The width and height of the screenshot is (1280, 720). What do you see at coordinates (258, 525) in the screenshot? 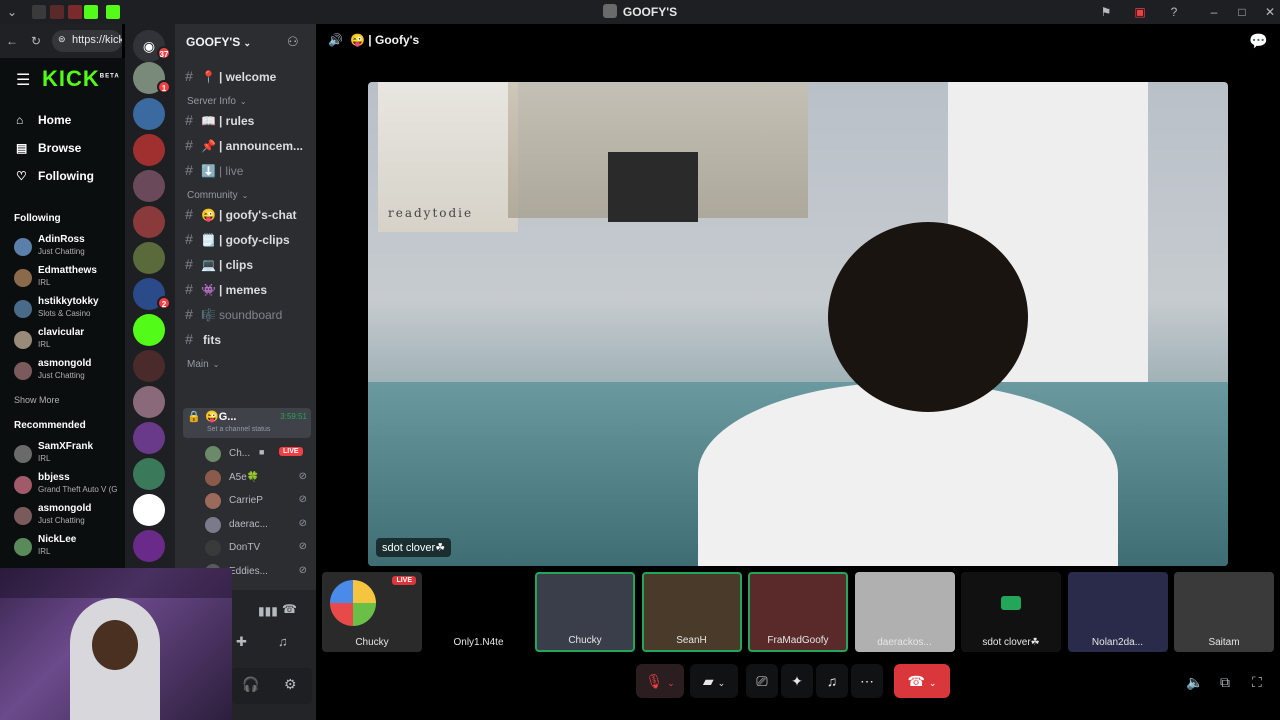
I see `voice-user: daerac... ⊘` at bounding box center [258, 525].